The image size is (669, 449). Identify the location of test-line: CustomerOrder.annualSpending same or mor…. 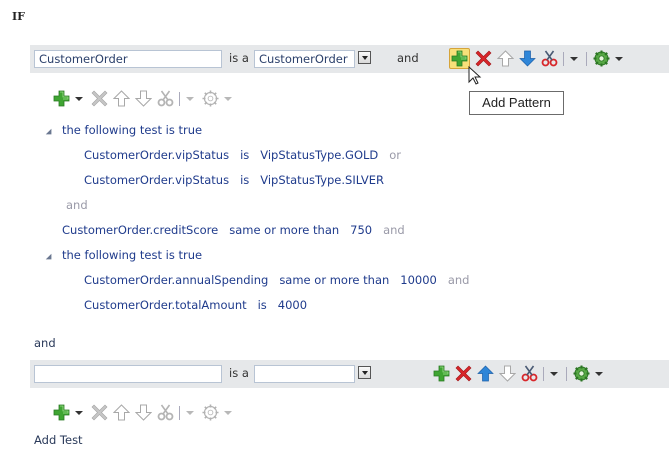
(276, 280).